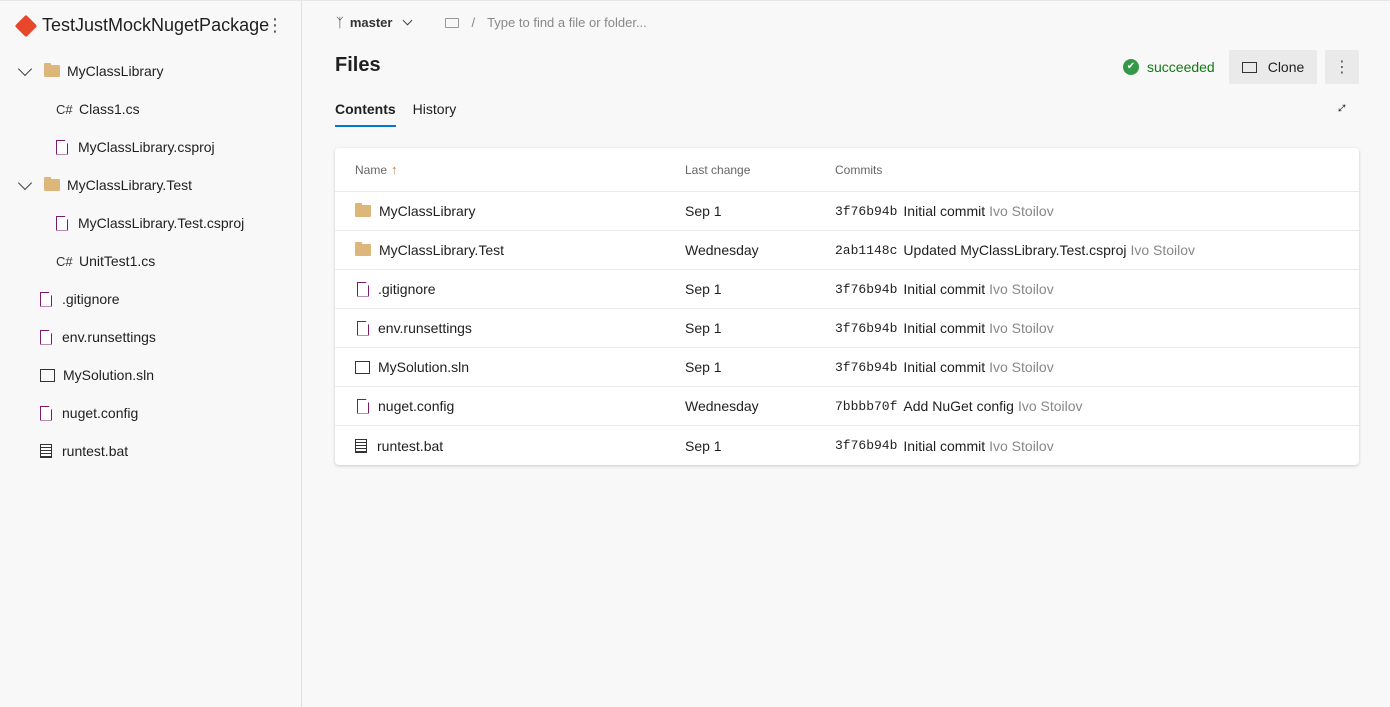 This screenshot has width=1390, height=707. What do you see at coordinates (722, 406) in the screenshot?
I see `last-change-cell: Wednesday` at bounding box center [722, 406].